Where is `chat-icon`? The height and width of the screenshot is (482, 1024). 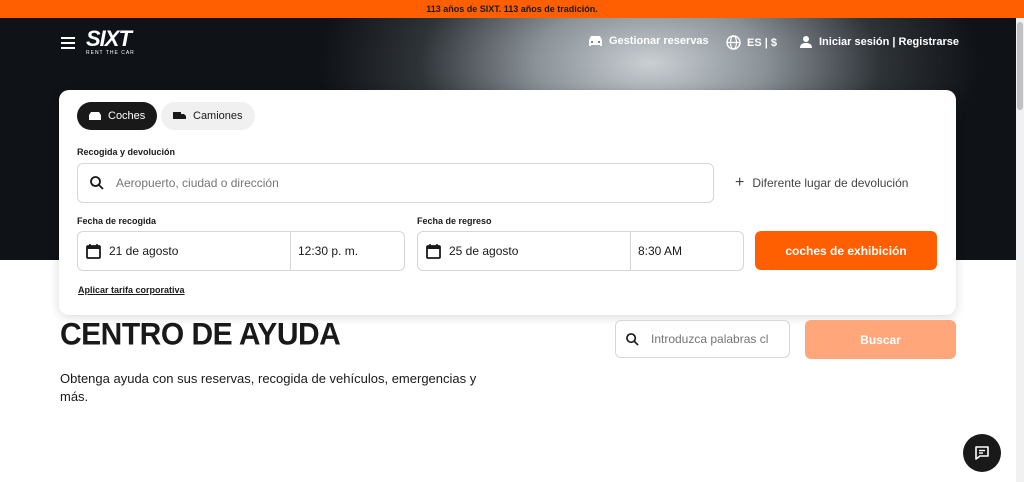
chat-icon is located at coordinates (982, 453).